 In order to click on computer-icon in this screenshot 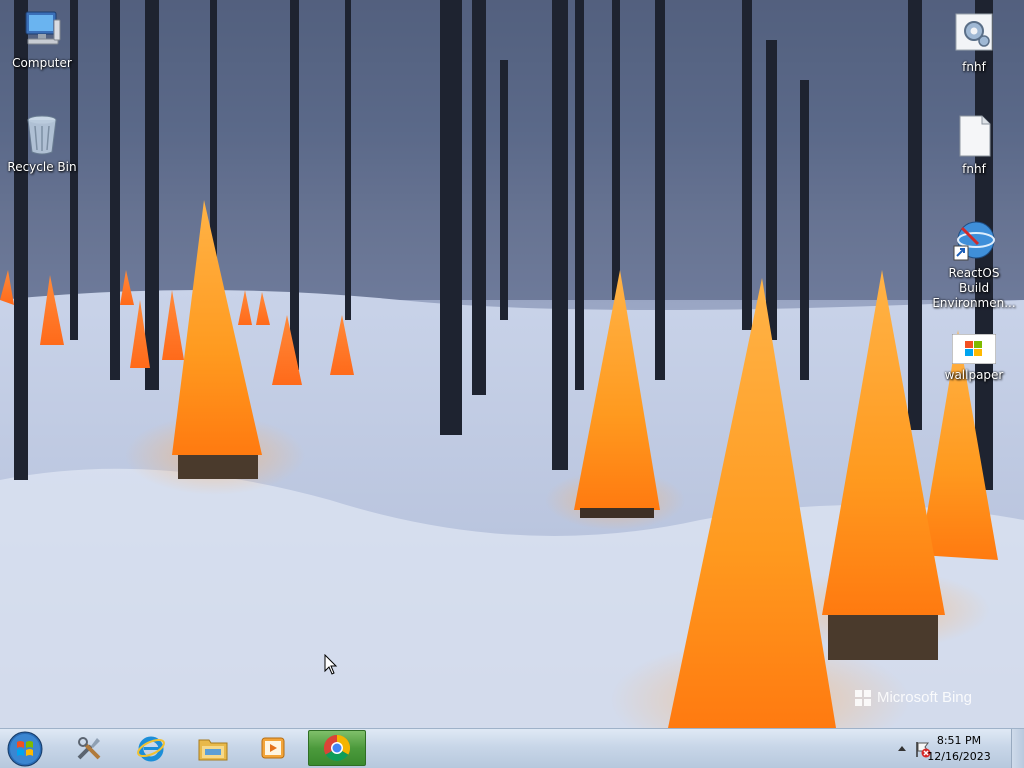, I will do `click(42, 30)`.